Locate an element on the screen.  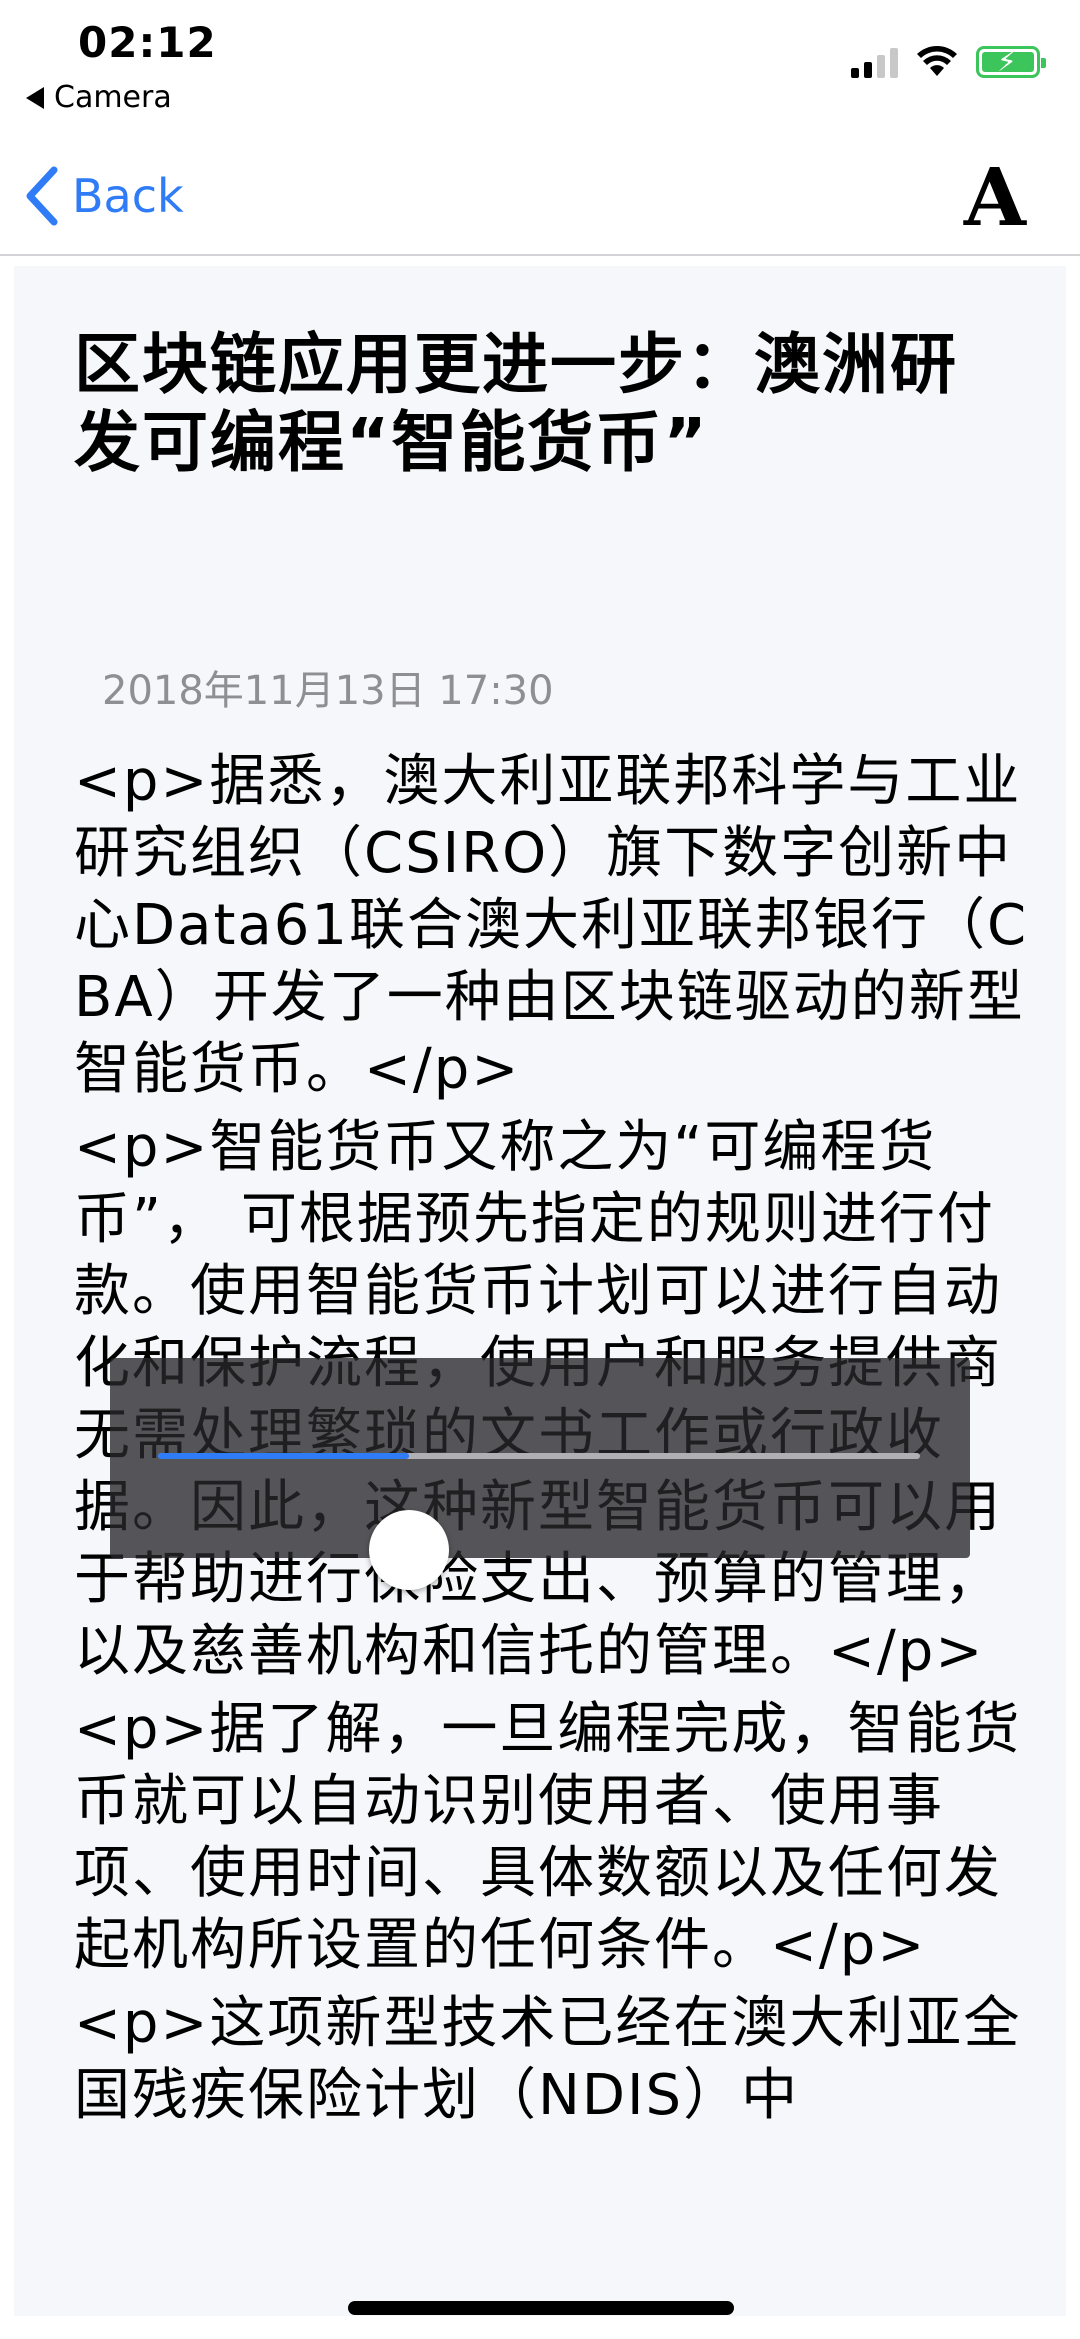
slider-overlay is located at coordinates (540, 1474).